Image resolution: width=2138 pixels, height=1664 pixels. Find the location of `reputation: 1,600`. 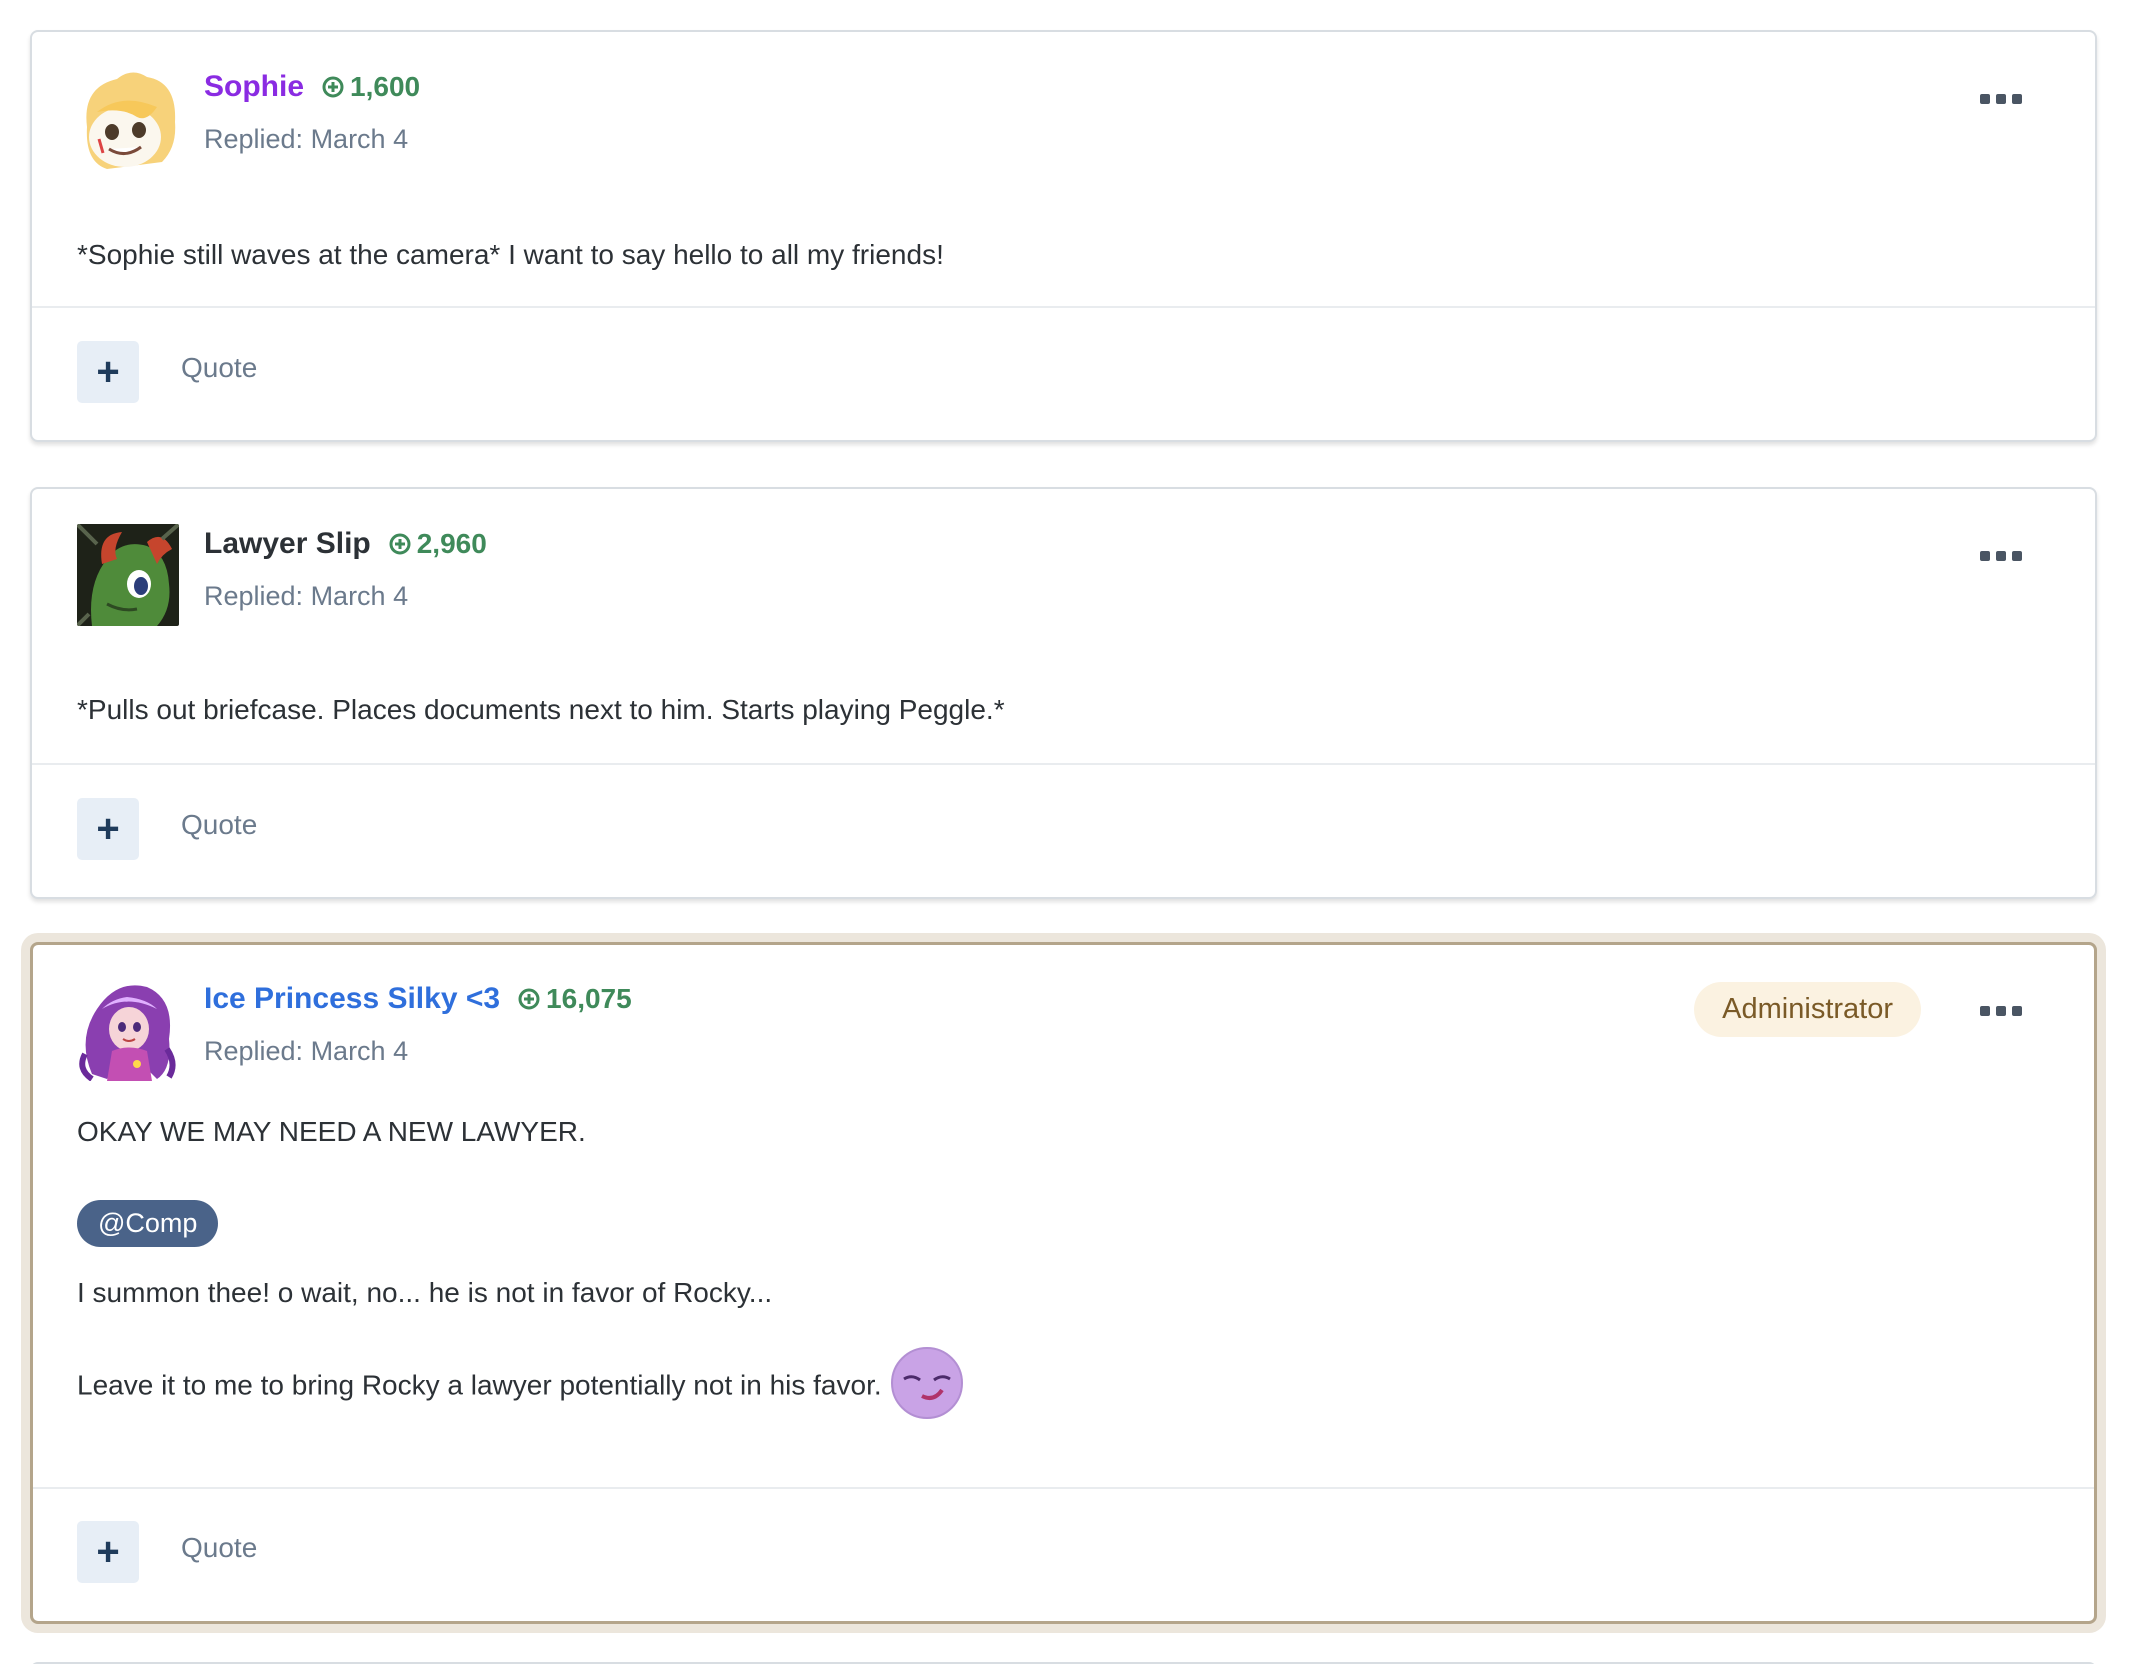

reputation: 1,600 is located at coordinates (371, 87).